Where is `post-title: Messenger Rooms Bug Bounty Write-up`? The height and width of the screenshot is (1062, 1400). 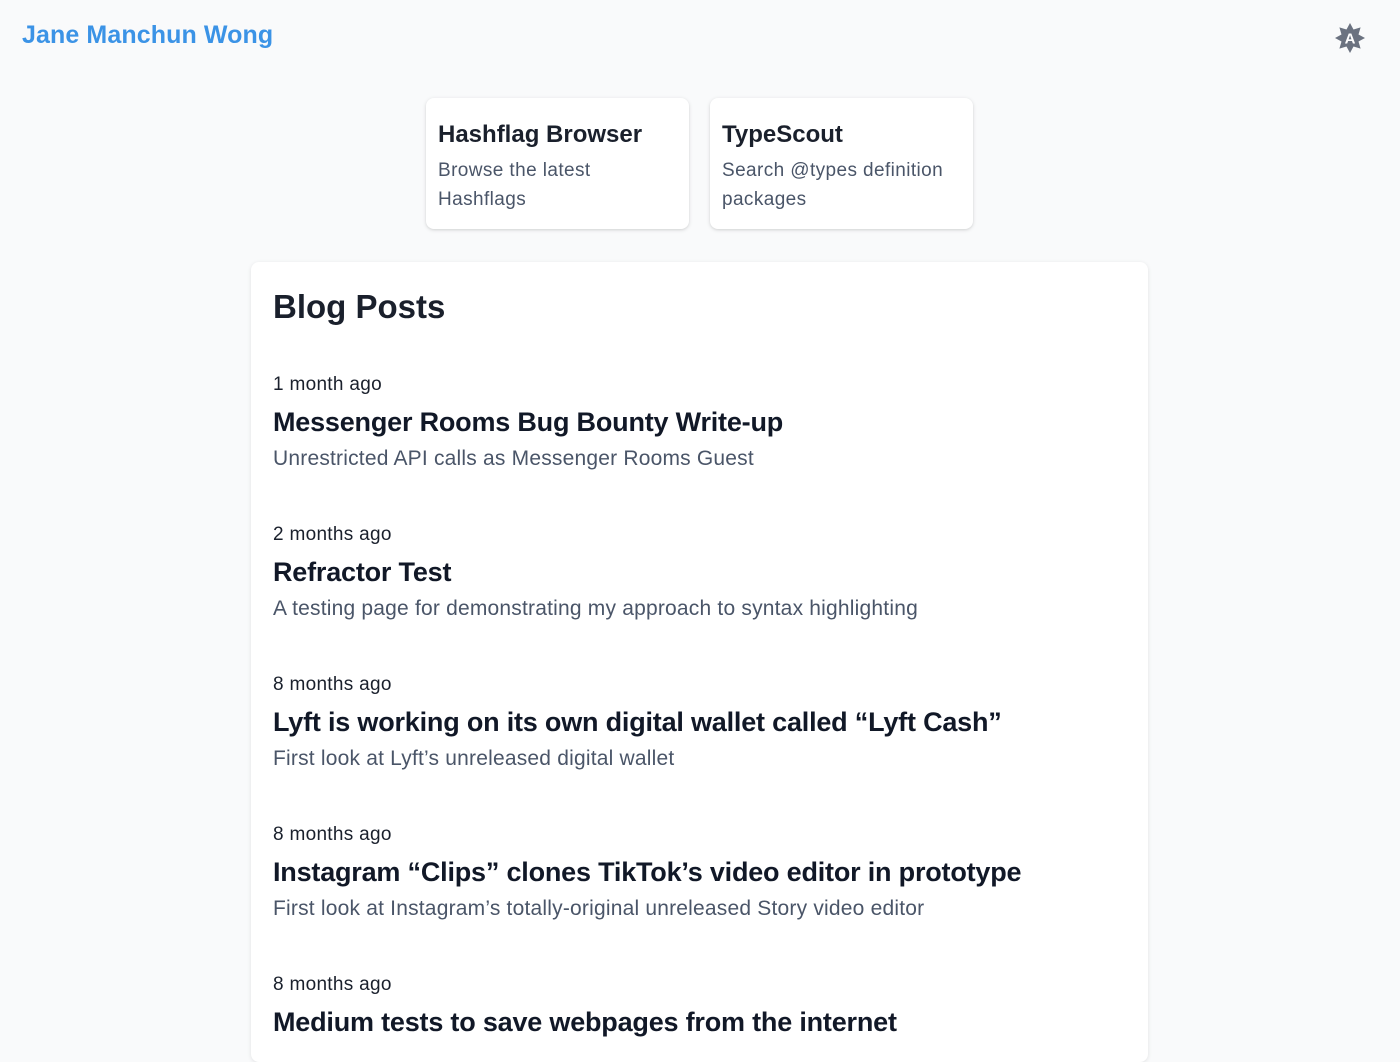 post-title: Messenger Rooms Bug Bounty Write-up is located at coordinates (703, 422).